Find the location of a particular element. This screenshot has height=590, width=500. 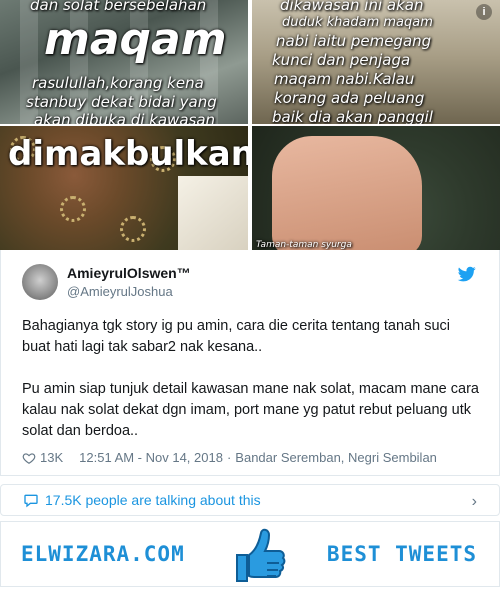

media-image-3: dimakbulkan is located at coordinates (124, 188).